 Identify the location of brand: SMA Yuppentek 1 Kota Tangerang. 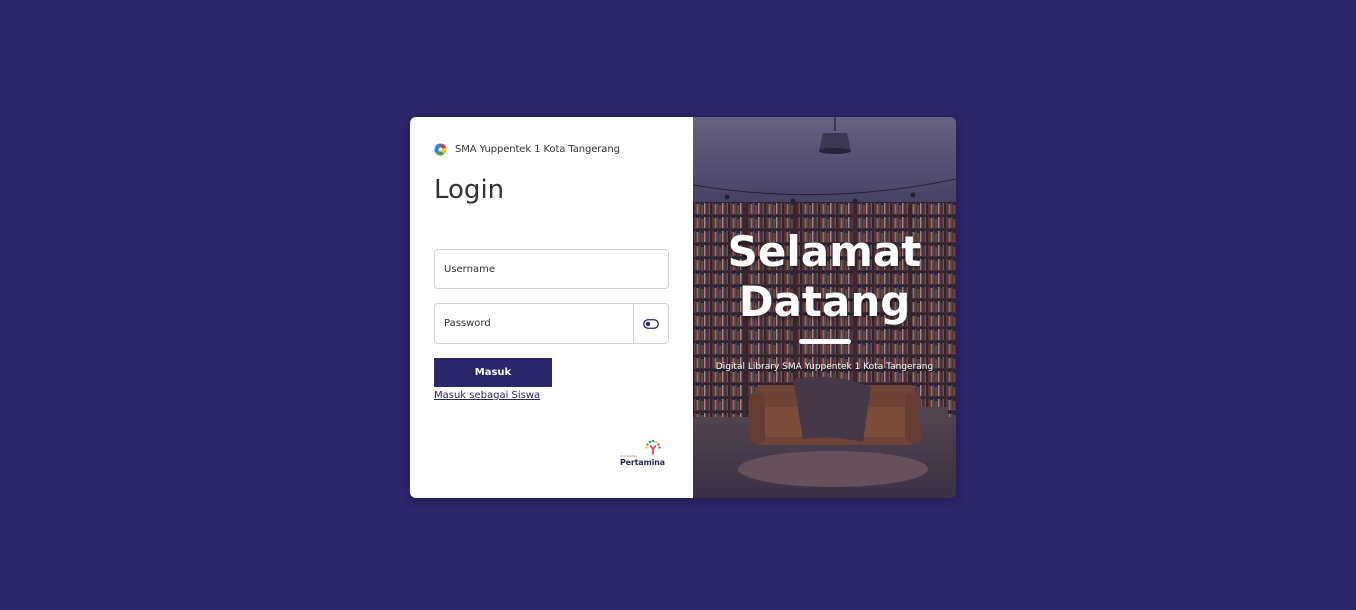
(527, 149).